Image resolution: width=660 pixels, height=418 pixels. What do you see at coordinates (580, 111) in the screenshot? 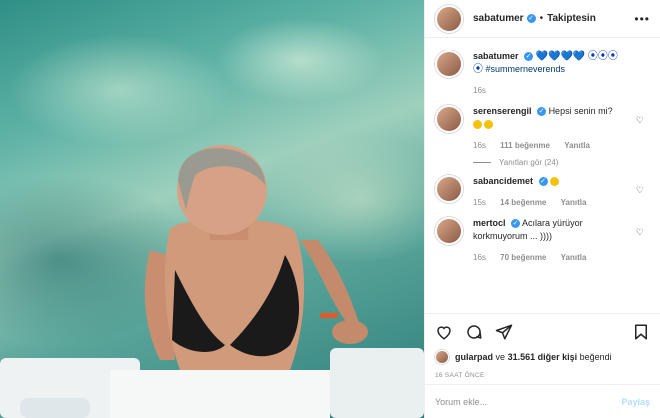
I see `comment-text: Hepsi senin mi?` at bounding box center [580, 111].